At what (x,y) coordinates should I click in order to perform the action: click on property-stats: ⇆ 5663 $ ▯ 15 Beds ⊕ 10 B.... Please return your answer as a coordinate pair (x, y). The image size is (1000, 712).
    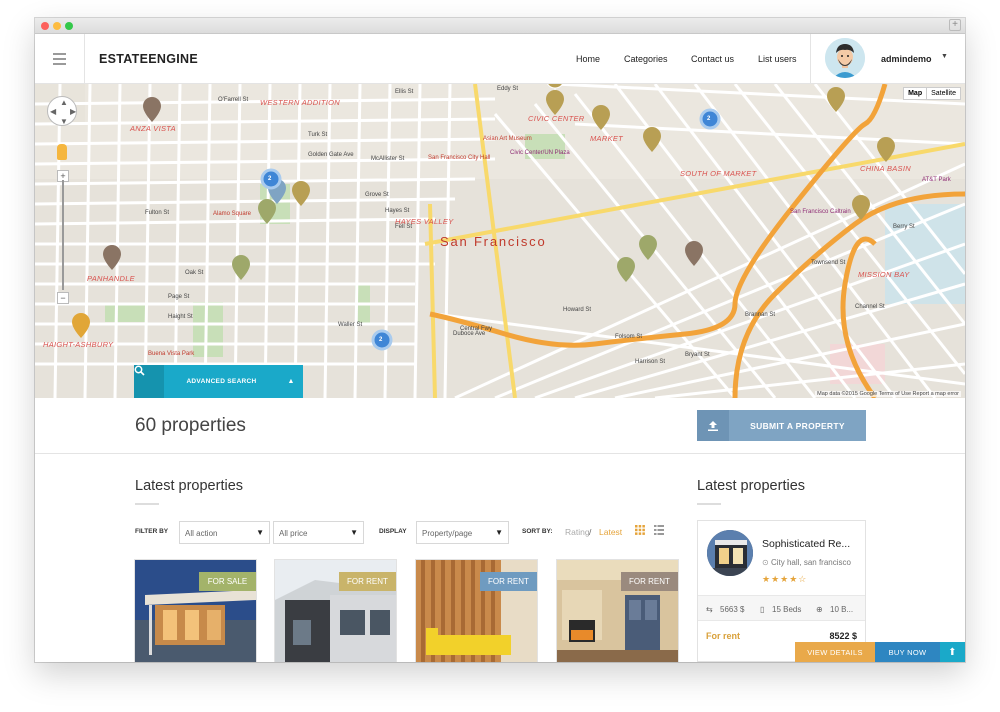
    Looking at the image, I should click on (781, 608).